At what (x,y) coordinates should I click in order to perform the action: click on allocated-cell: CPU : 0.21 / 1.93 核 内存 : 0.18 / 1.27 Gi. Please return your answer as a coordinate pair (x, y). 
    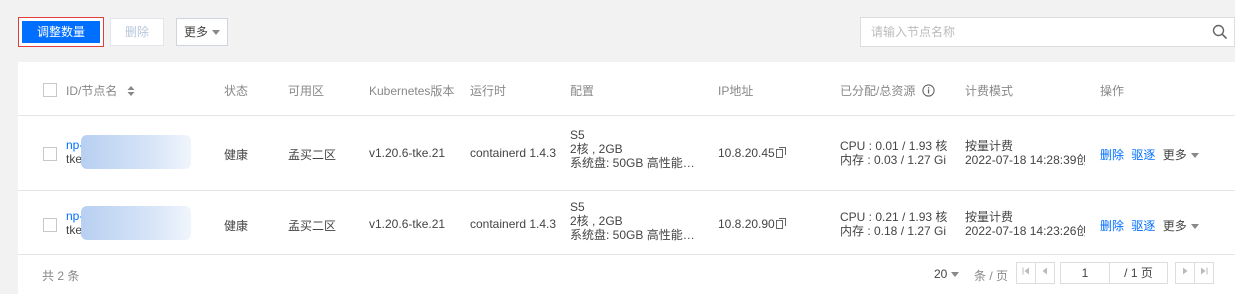
    Looking at the image, I should click on (893, 224).